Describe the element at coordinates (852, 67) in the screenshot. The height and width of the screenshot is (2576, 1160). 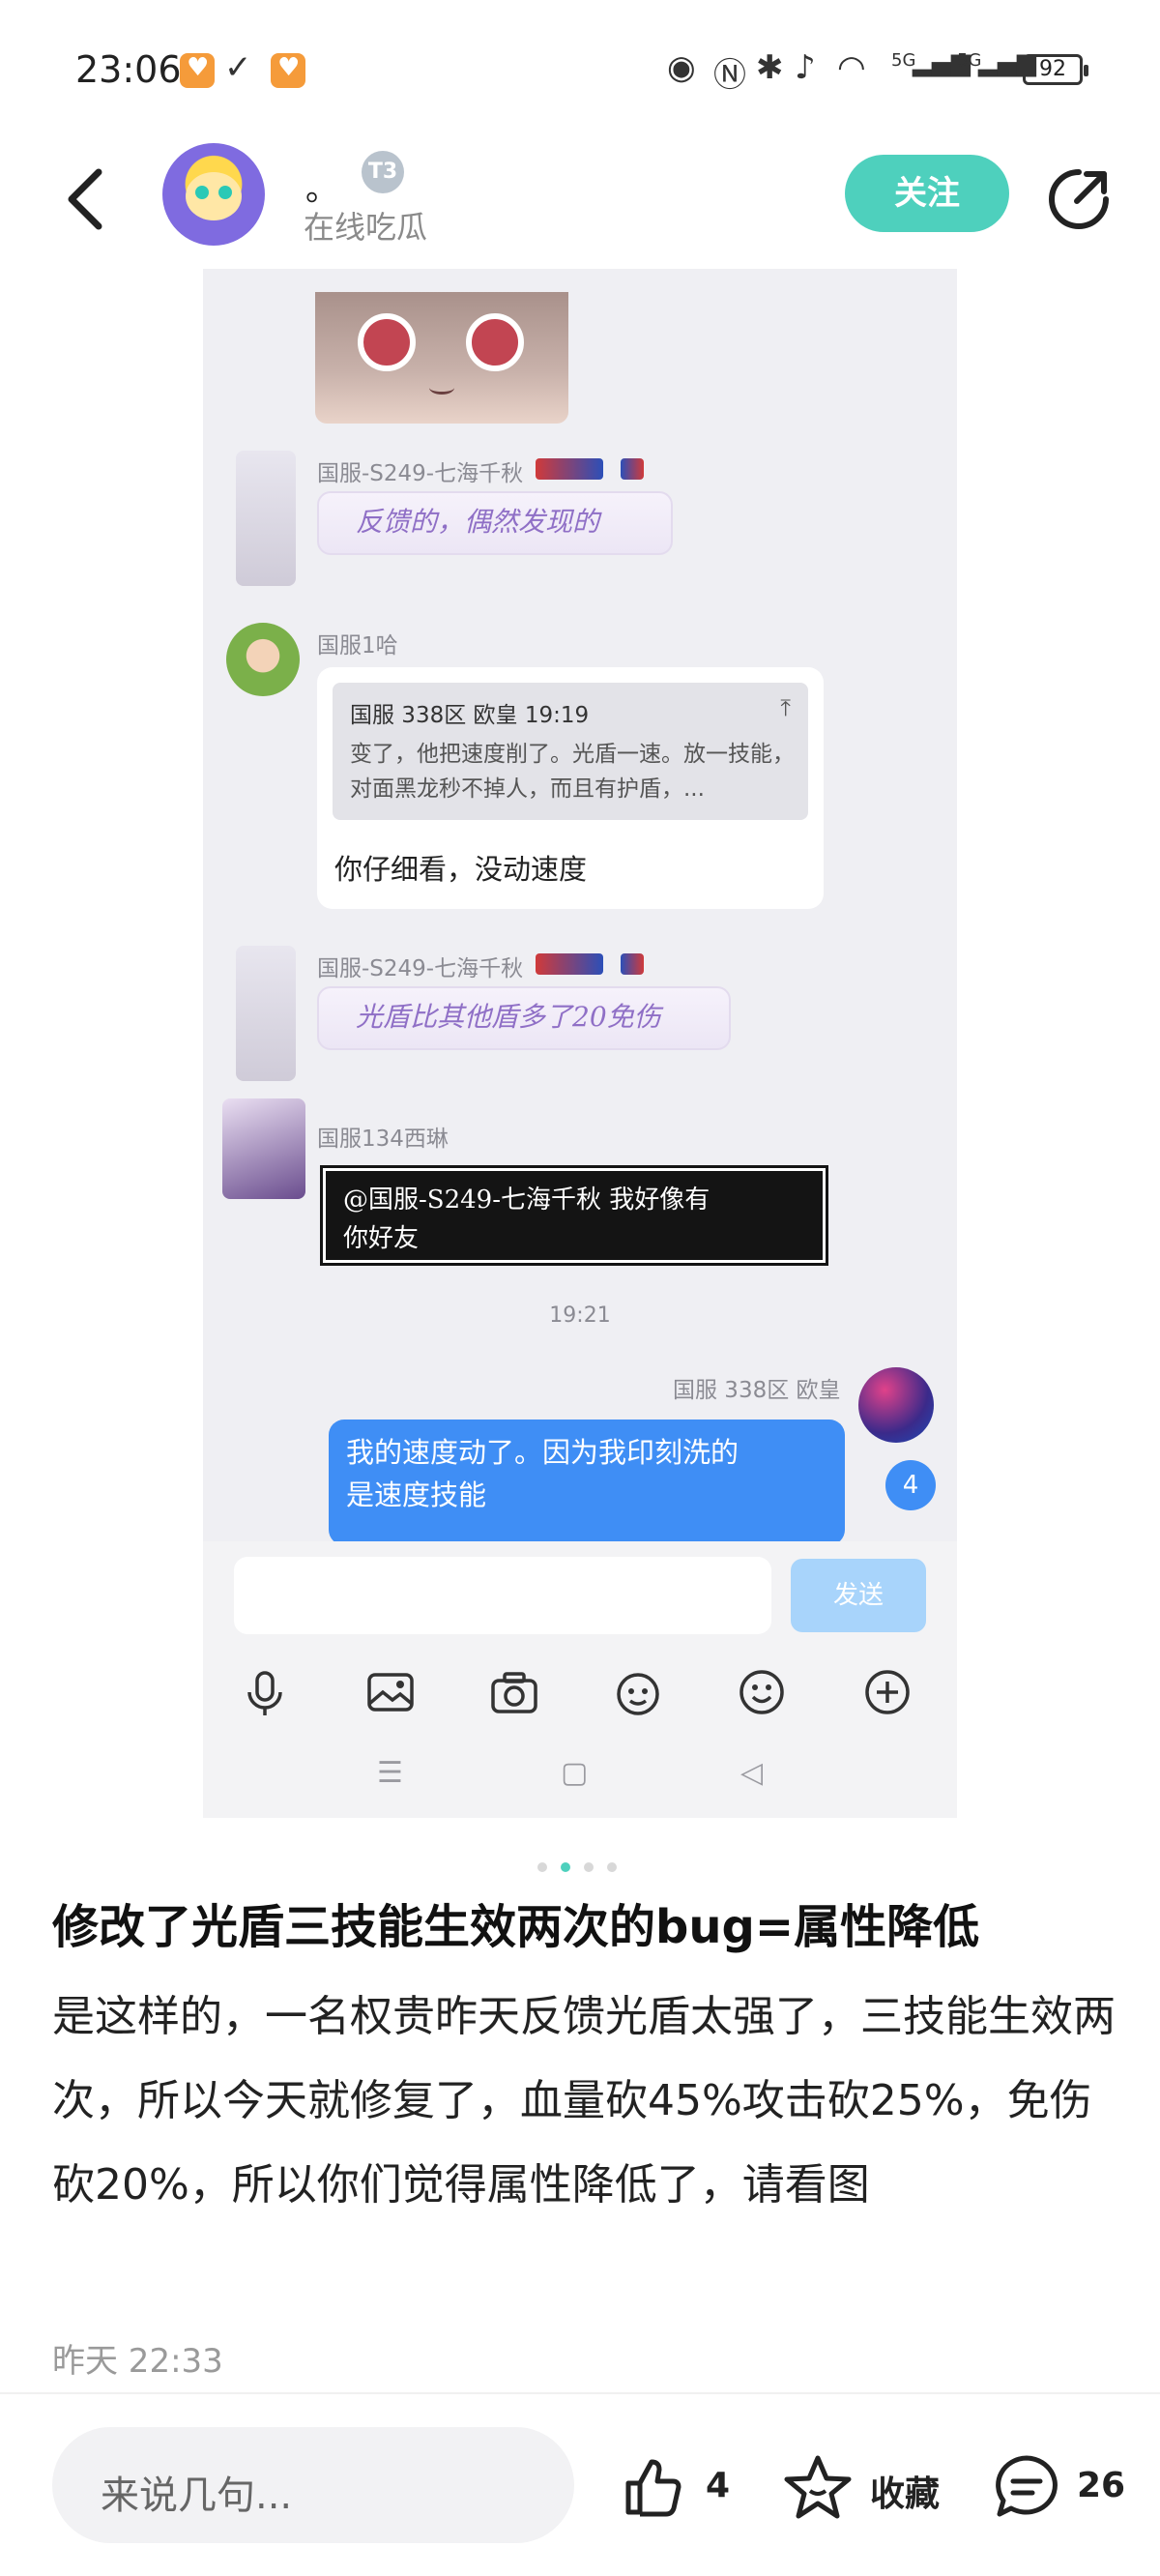
I see `wifi-icon: ◠` at that location.